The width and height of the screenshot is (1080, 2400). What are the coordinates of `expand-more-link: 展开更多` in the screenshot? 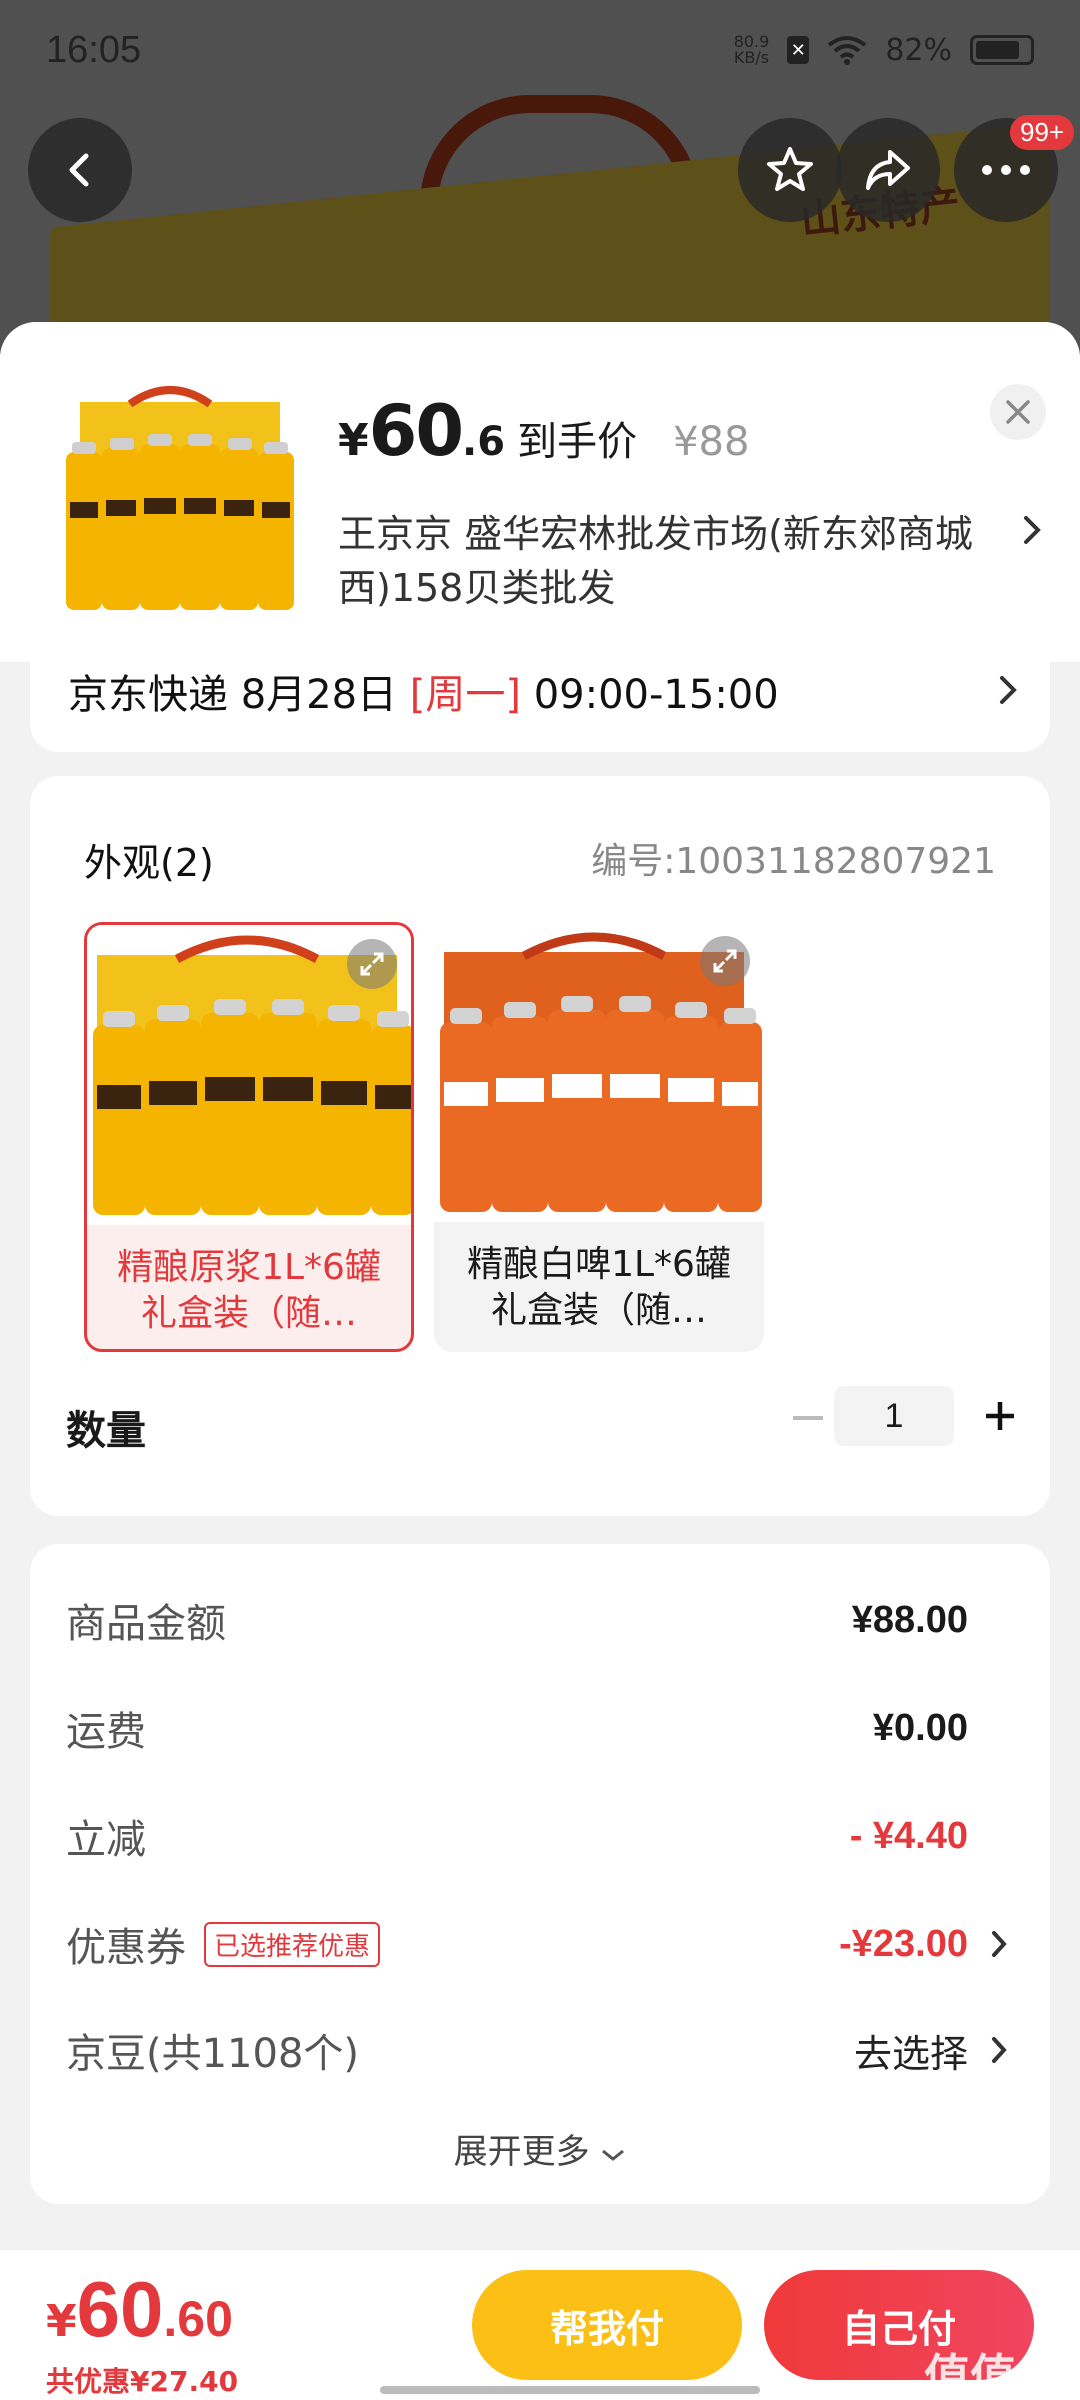 It's located at (540, 2148).